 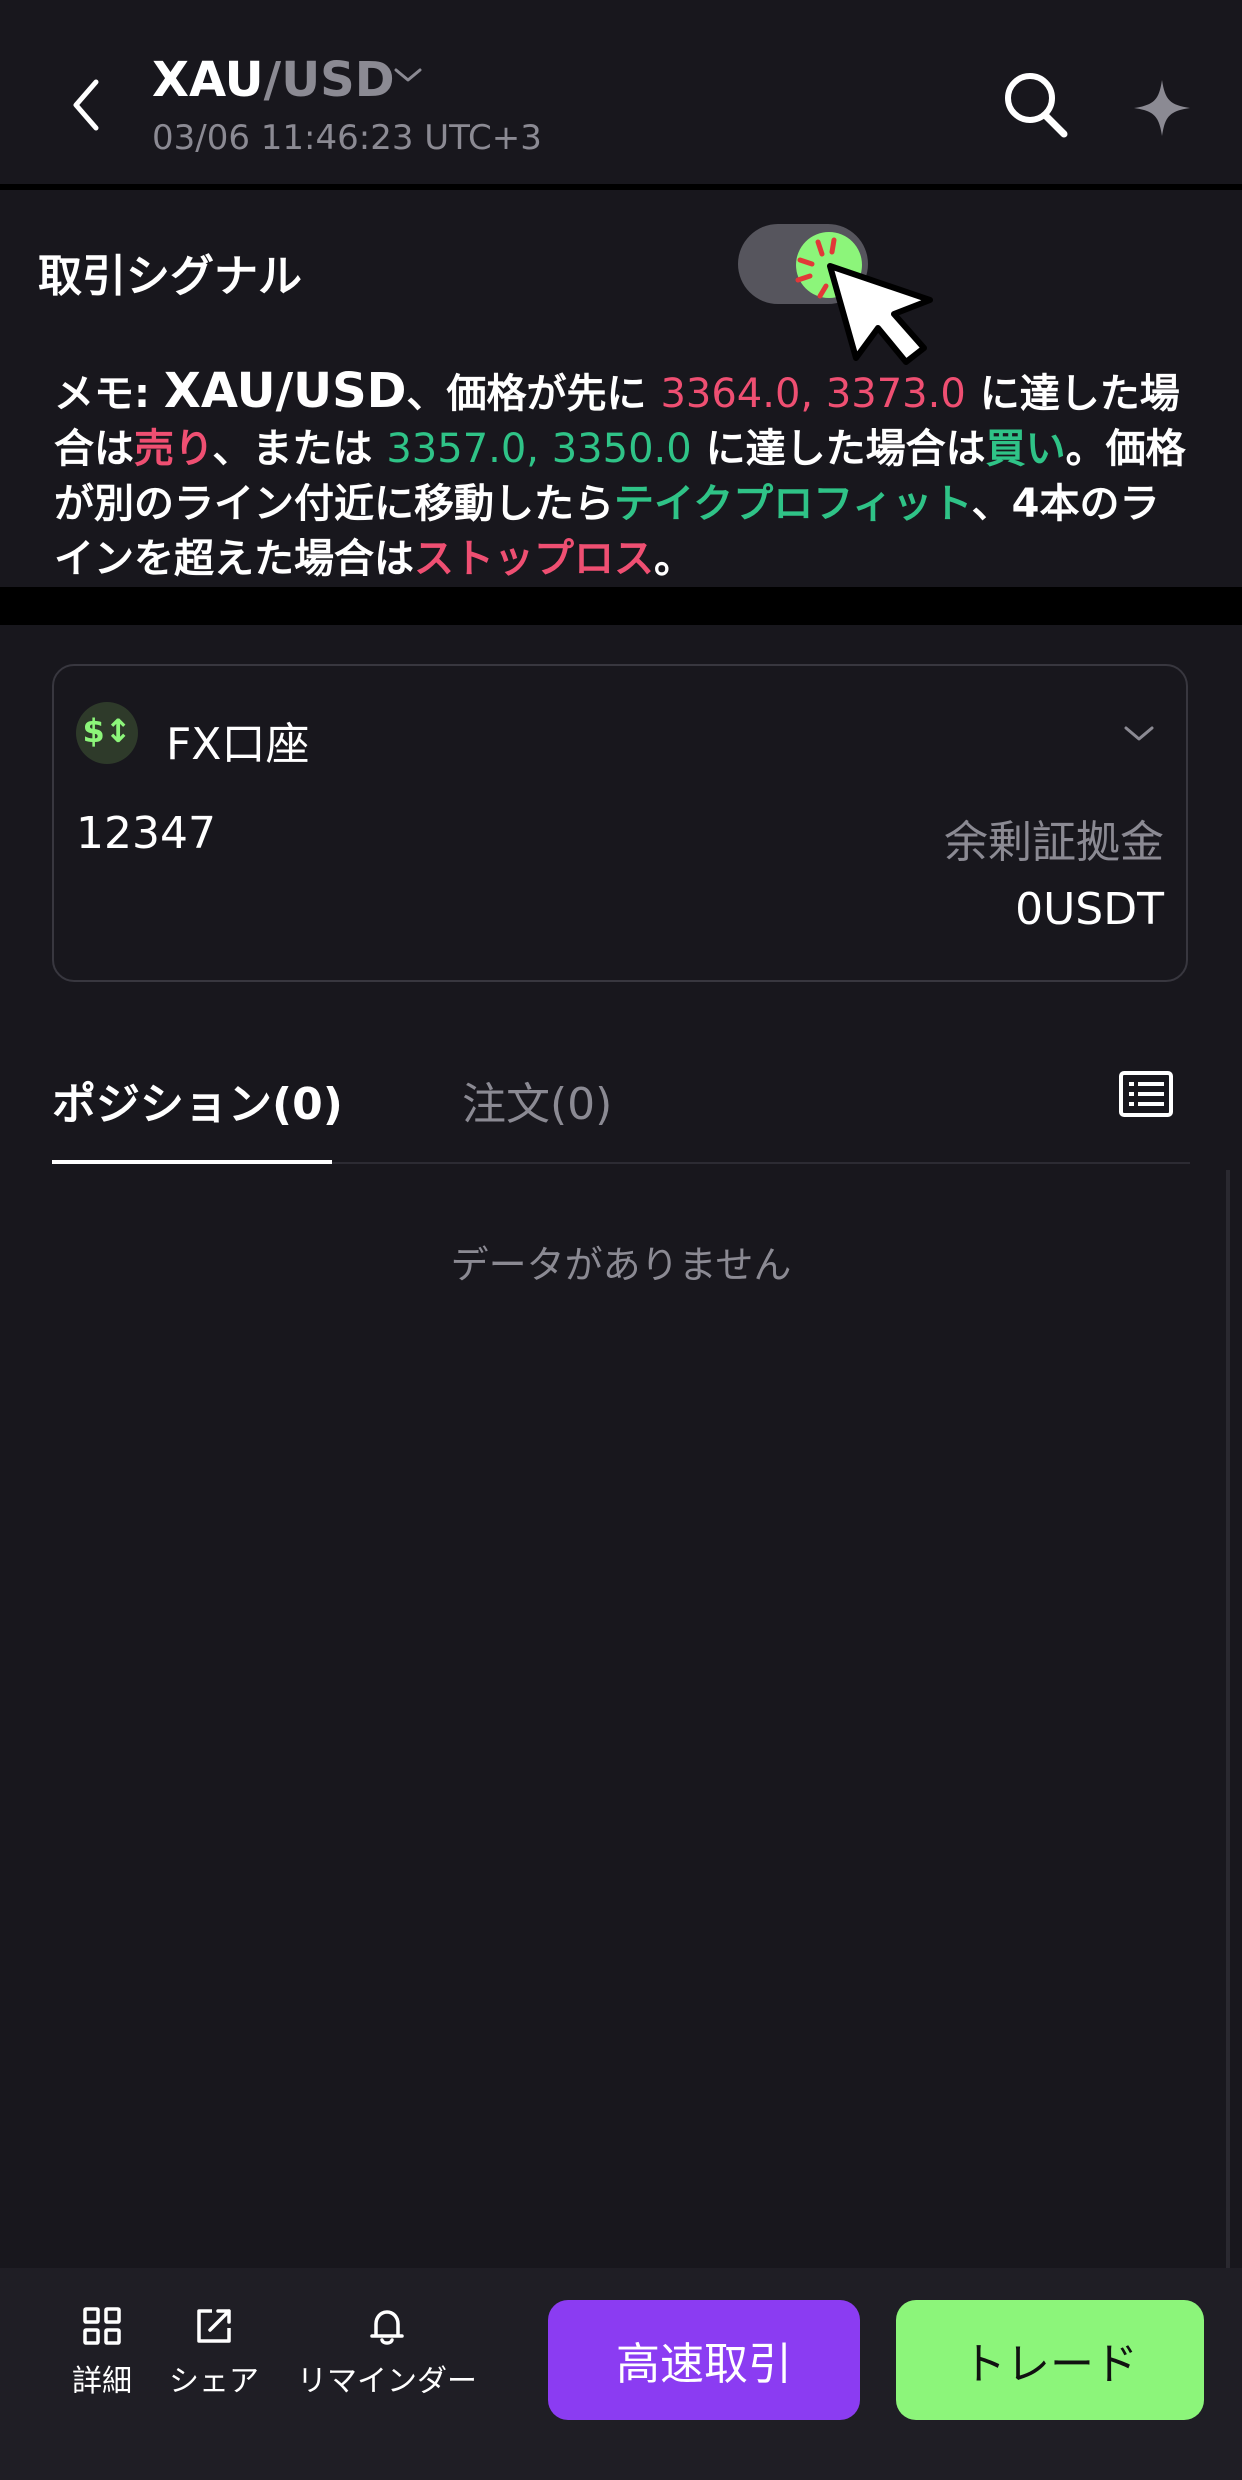 What do you see at coordinates (621, 606) in the screenshot?
I see `section-separator` at bounding box center [621, 606].